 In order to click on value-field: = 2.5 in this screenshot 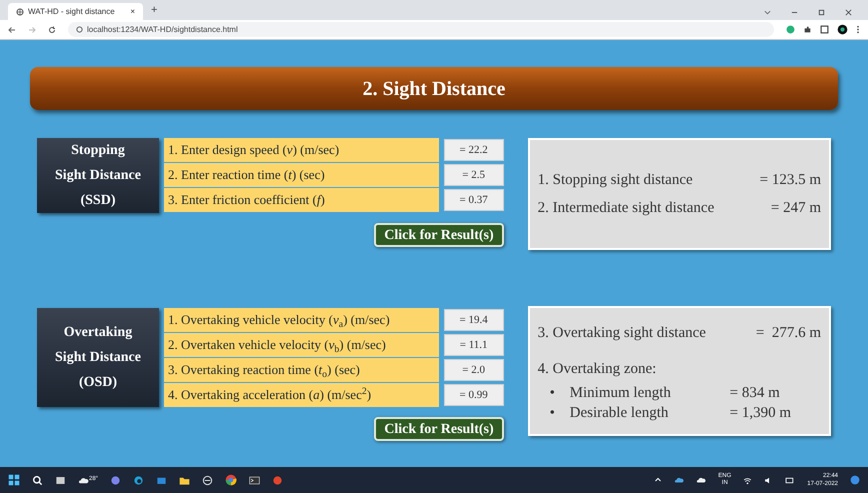, I will do `click(474, 175)`.